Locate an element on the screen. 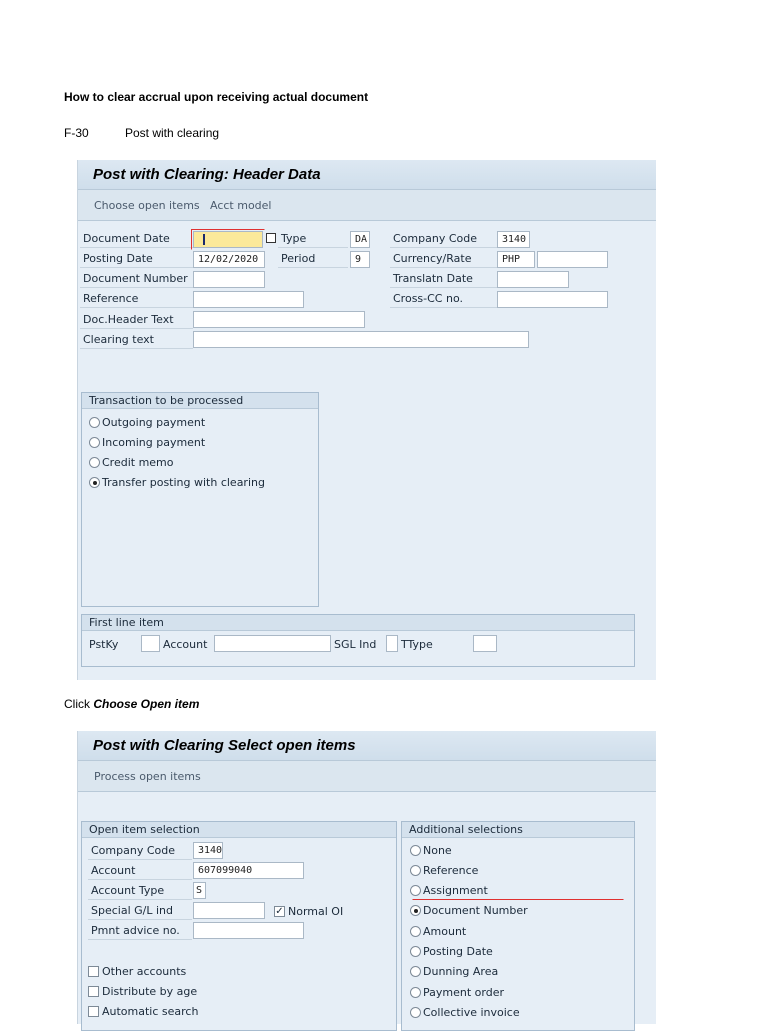  cross-cc-label: Cross-CC no. is located at coordinates (443, 299).